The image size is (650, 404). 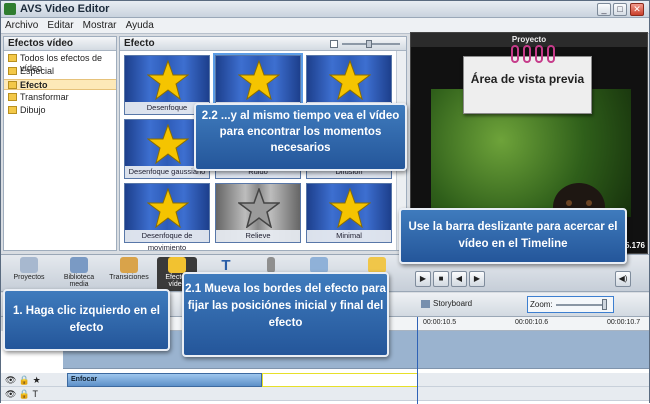 What do you see at coordinates (417, 360) in the screenshot?
I see `timeline-playhead` at bounding box center [417, 360].